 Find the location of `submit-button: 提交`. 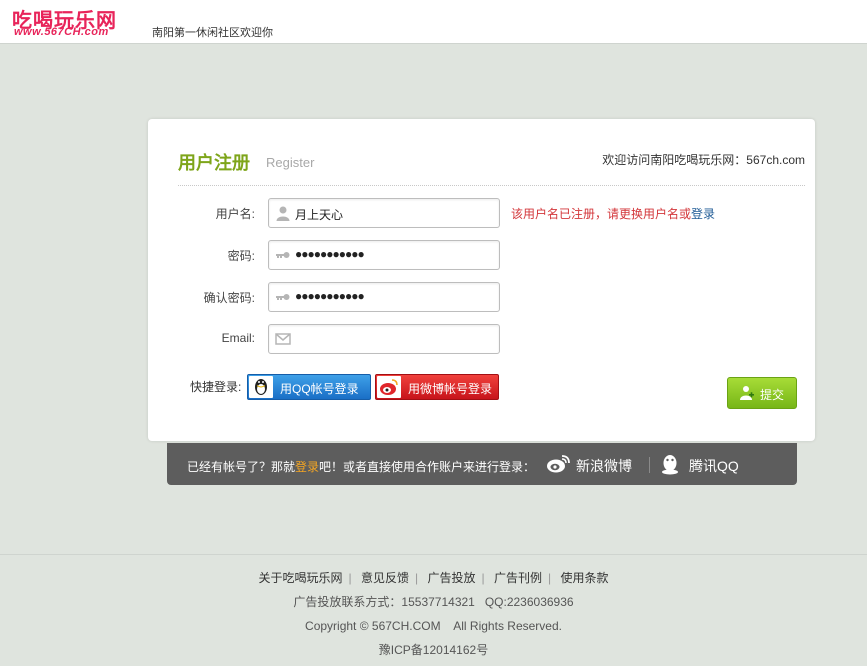

submit-button: 提交 is located at coordinates (762, 393).